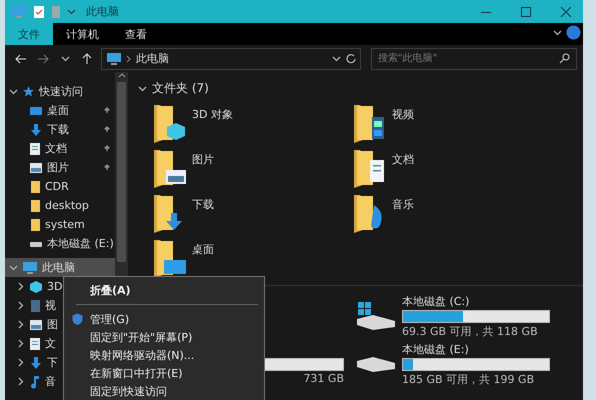 Image resolution: width=596 pixels, height=400 pixels. I want to click on ribbon-tab: 查看, so click(136, 34).